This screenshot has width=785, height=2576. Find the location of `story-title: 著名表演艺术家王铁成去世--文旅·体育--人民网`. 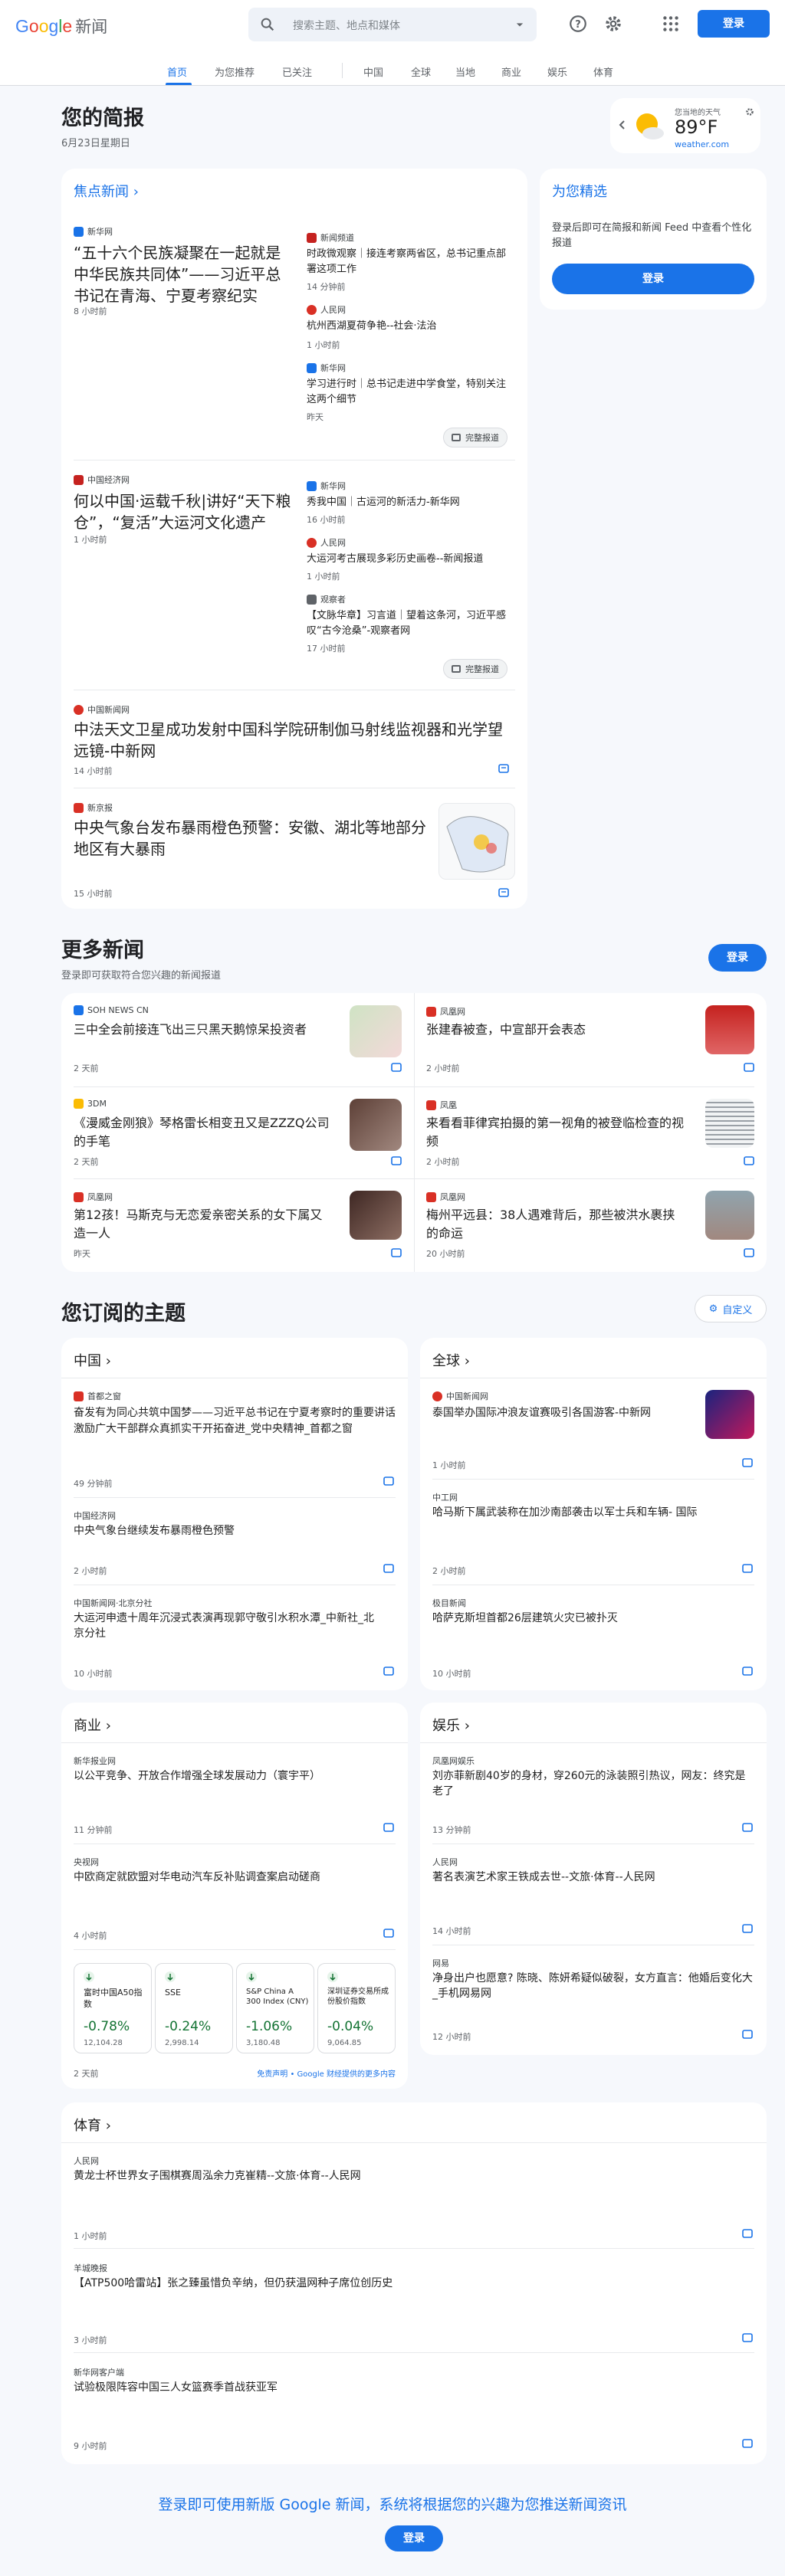

story-title: 著名表演艺术家王铁成去世--文旅·体育--人民网 is located at coordinates (593, 1878).